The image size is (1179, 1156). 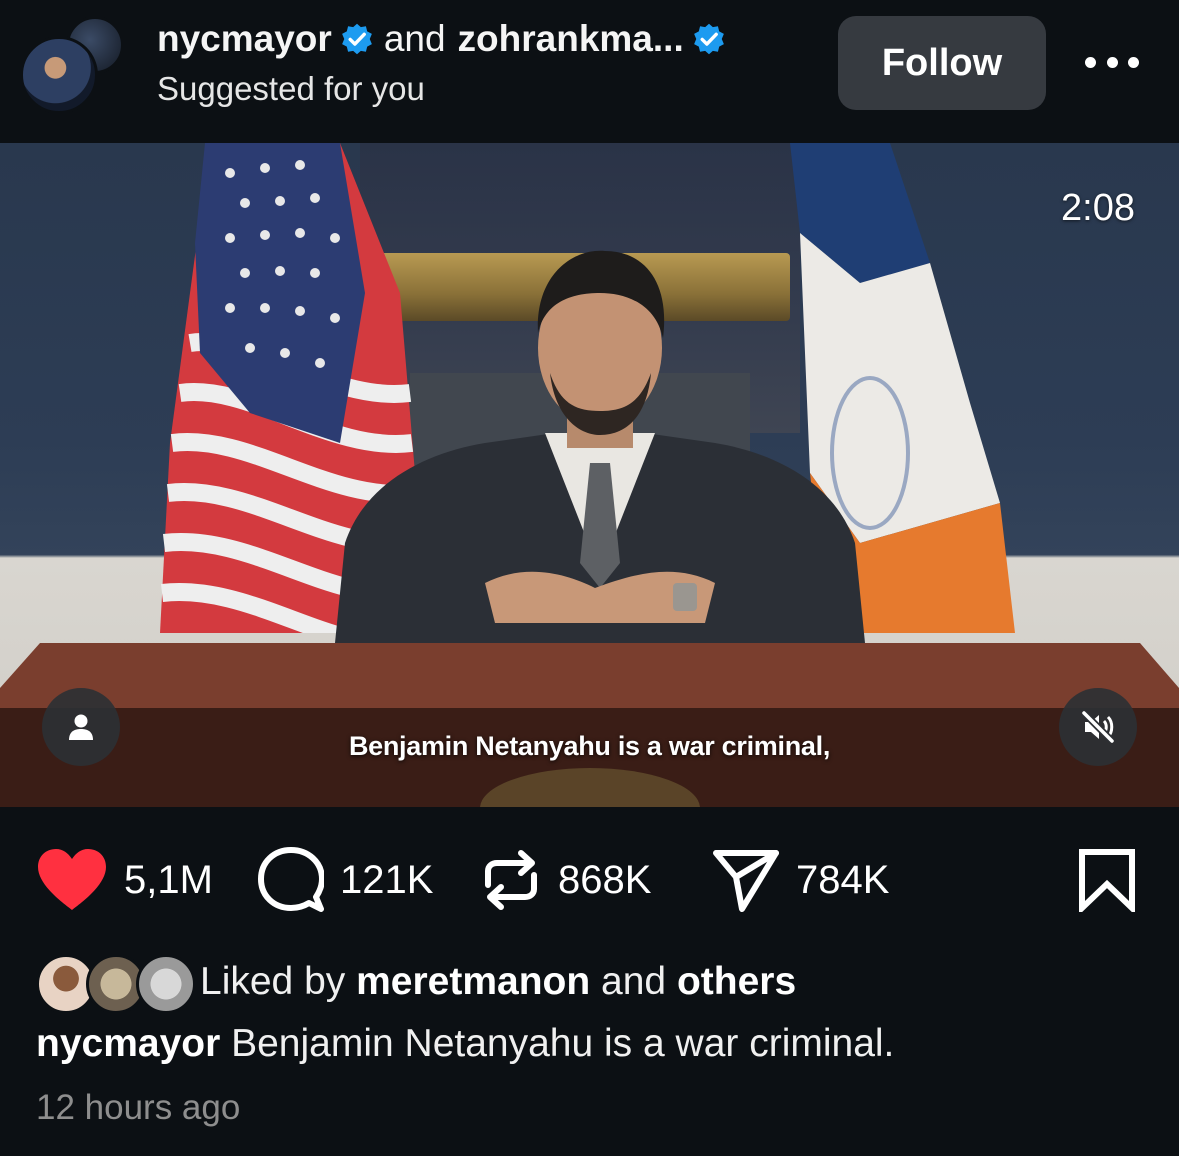 I want to click on liked-by-text: Liked by meretmanon and others, so click(x=498, y=982).